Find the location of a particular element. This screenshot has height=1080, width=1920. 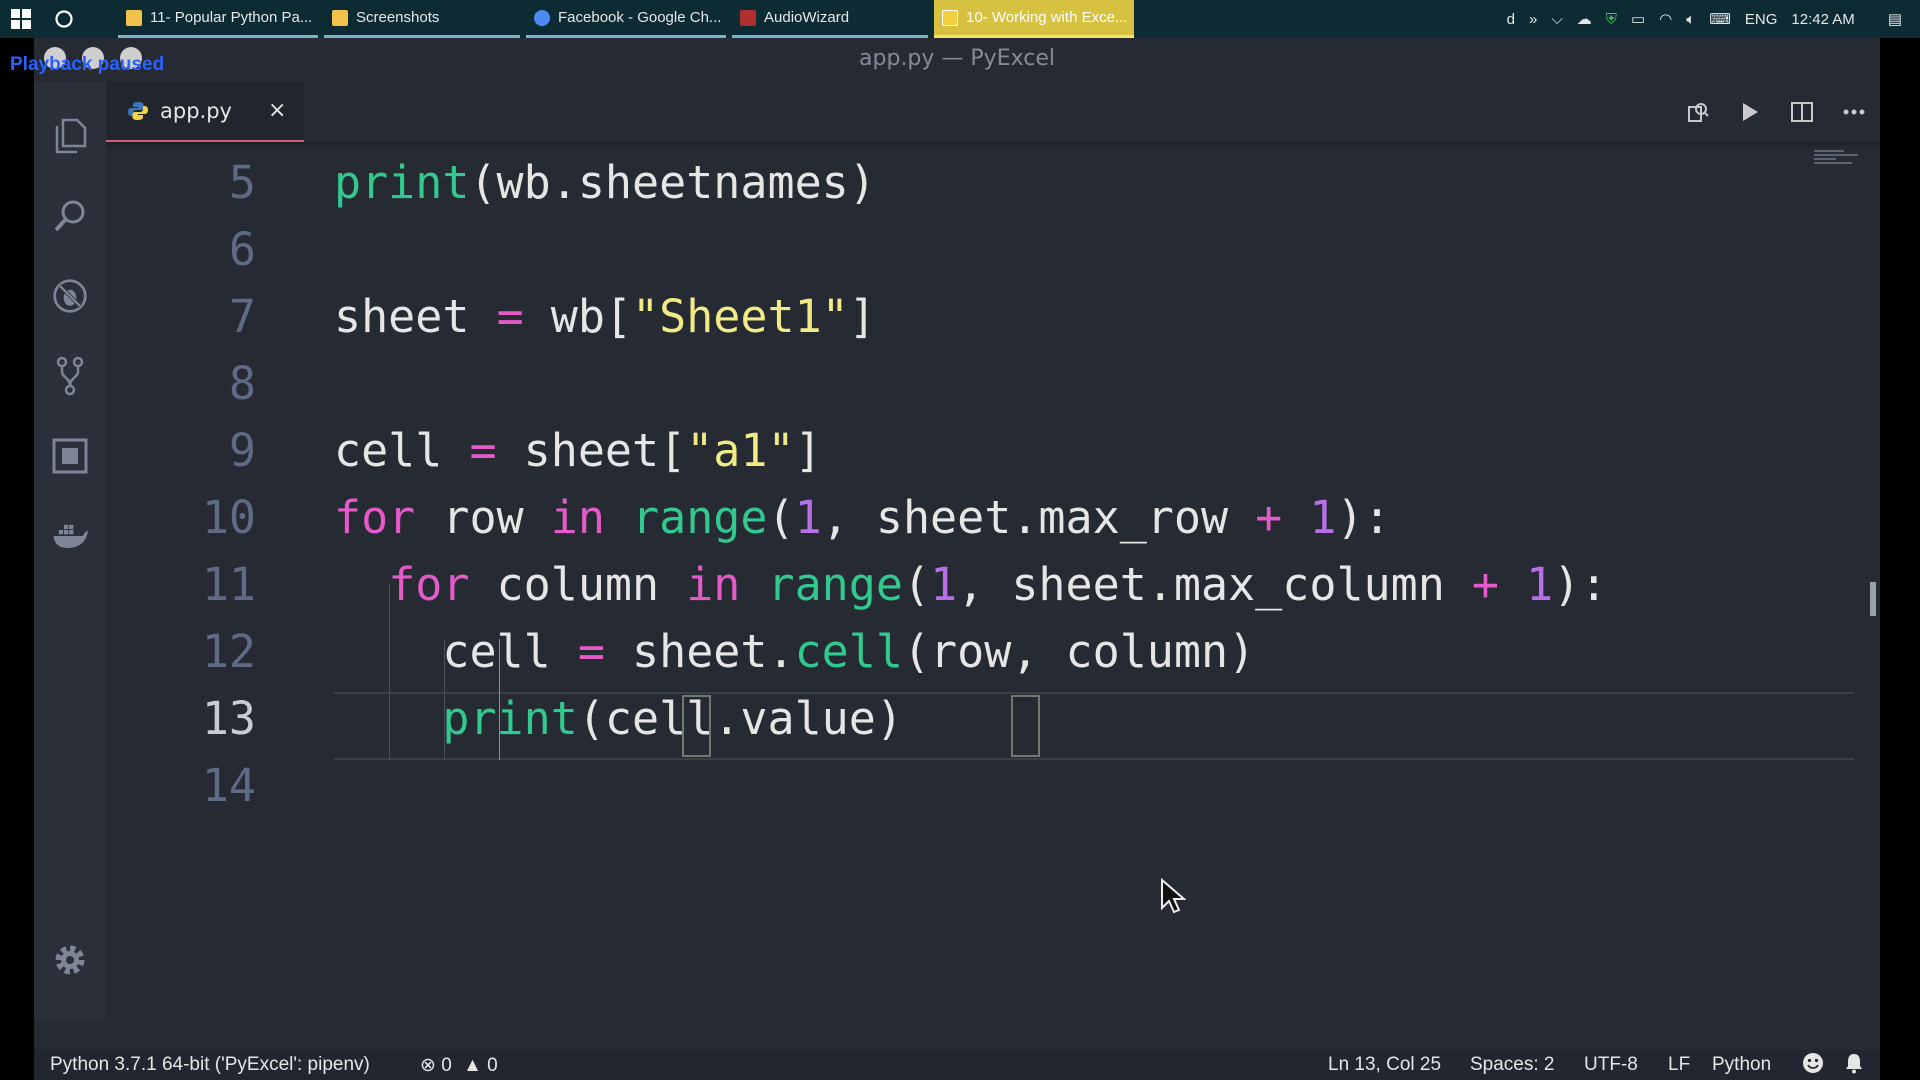

more-actions-icon is located at coordinates (1854, 112).